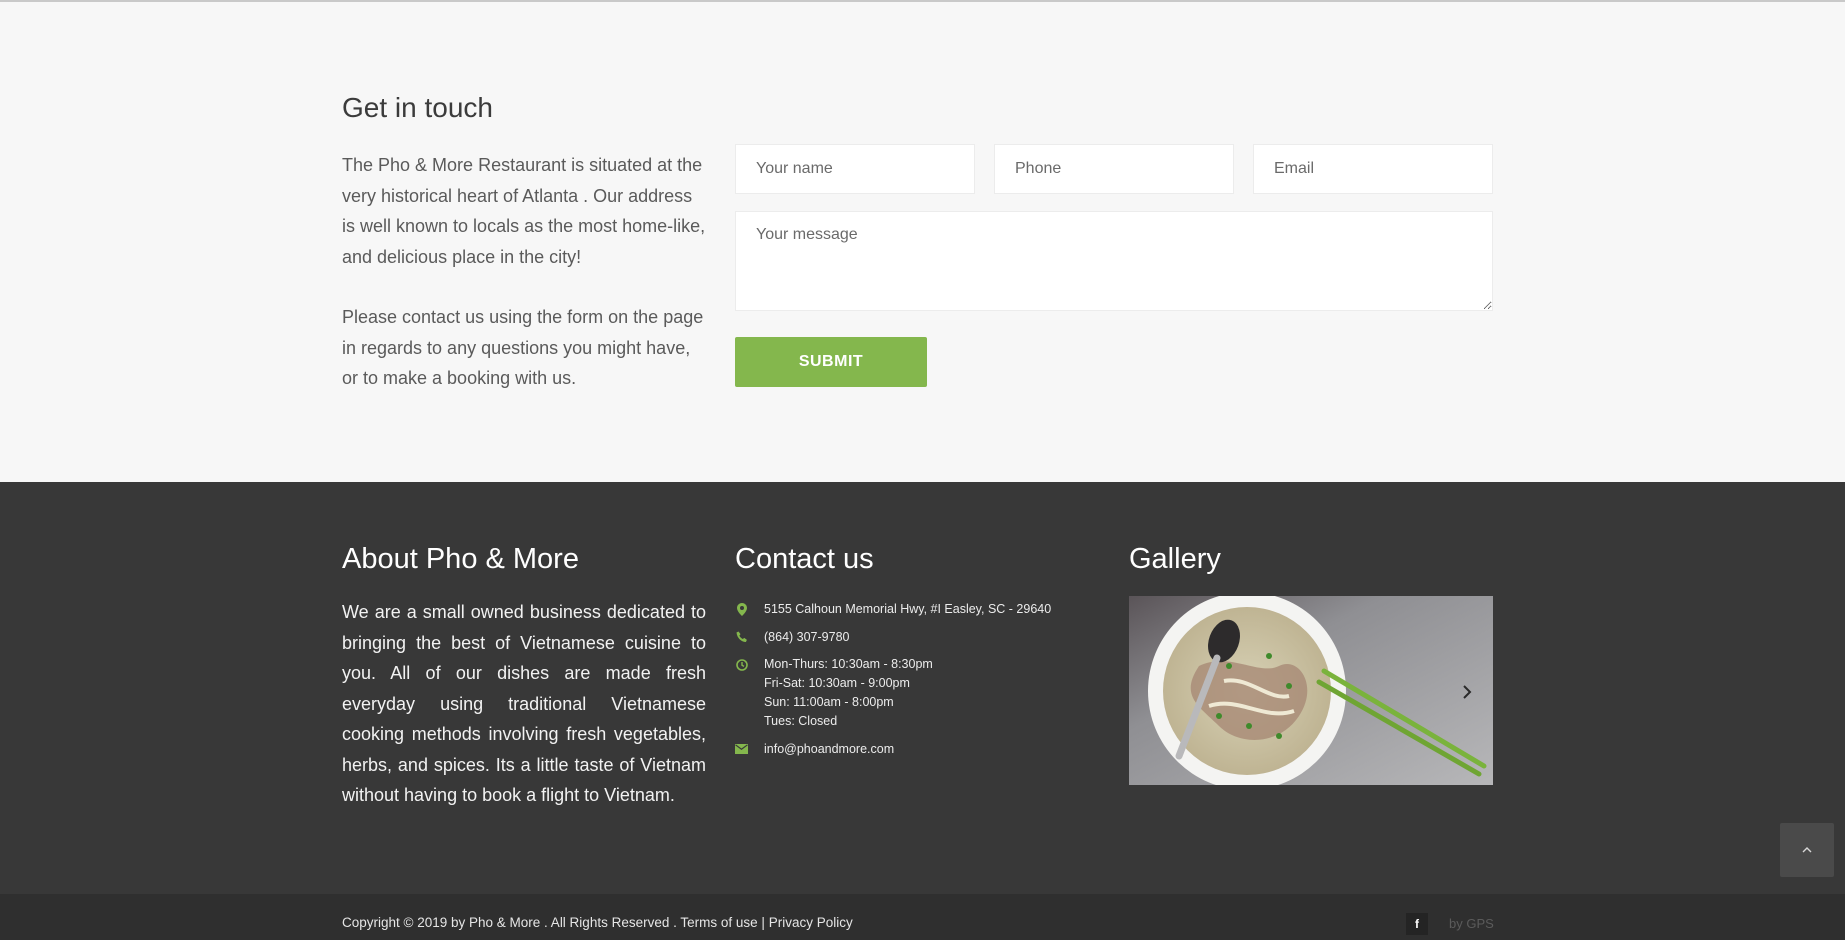 This screenshot has height=940, width=1845. I want to click on facebook-icon: f, so click(1417, 924).